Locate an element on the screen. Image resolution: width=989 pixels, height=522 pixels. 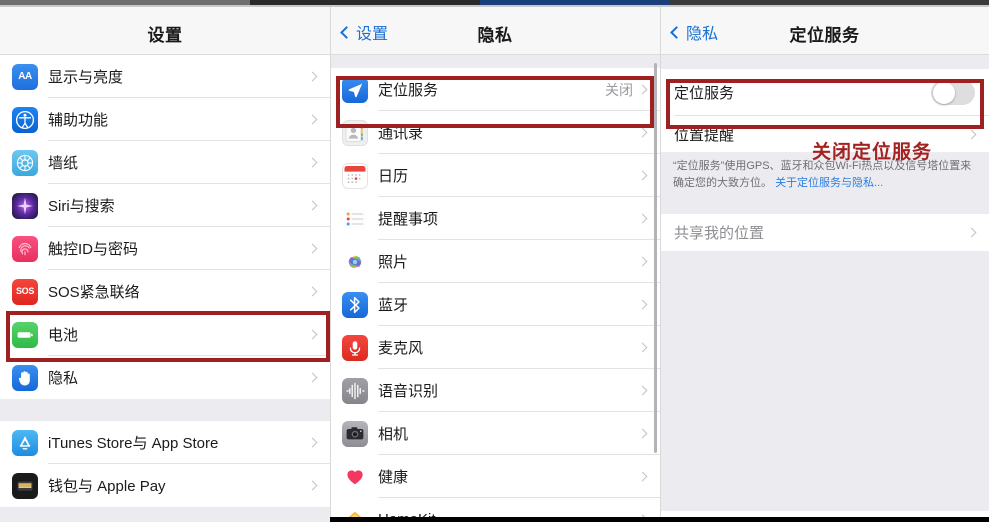
wallpaper-icon is located at coordinates (25, 162).